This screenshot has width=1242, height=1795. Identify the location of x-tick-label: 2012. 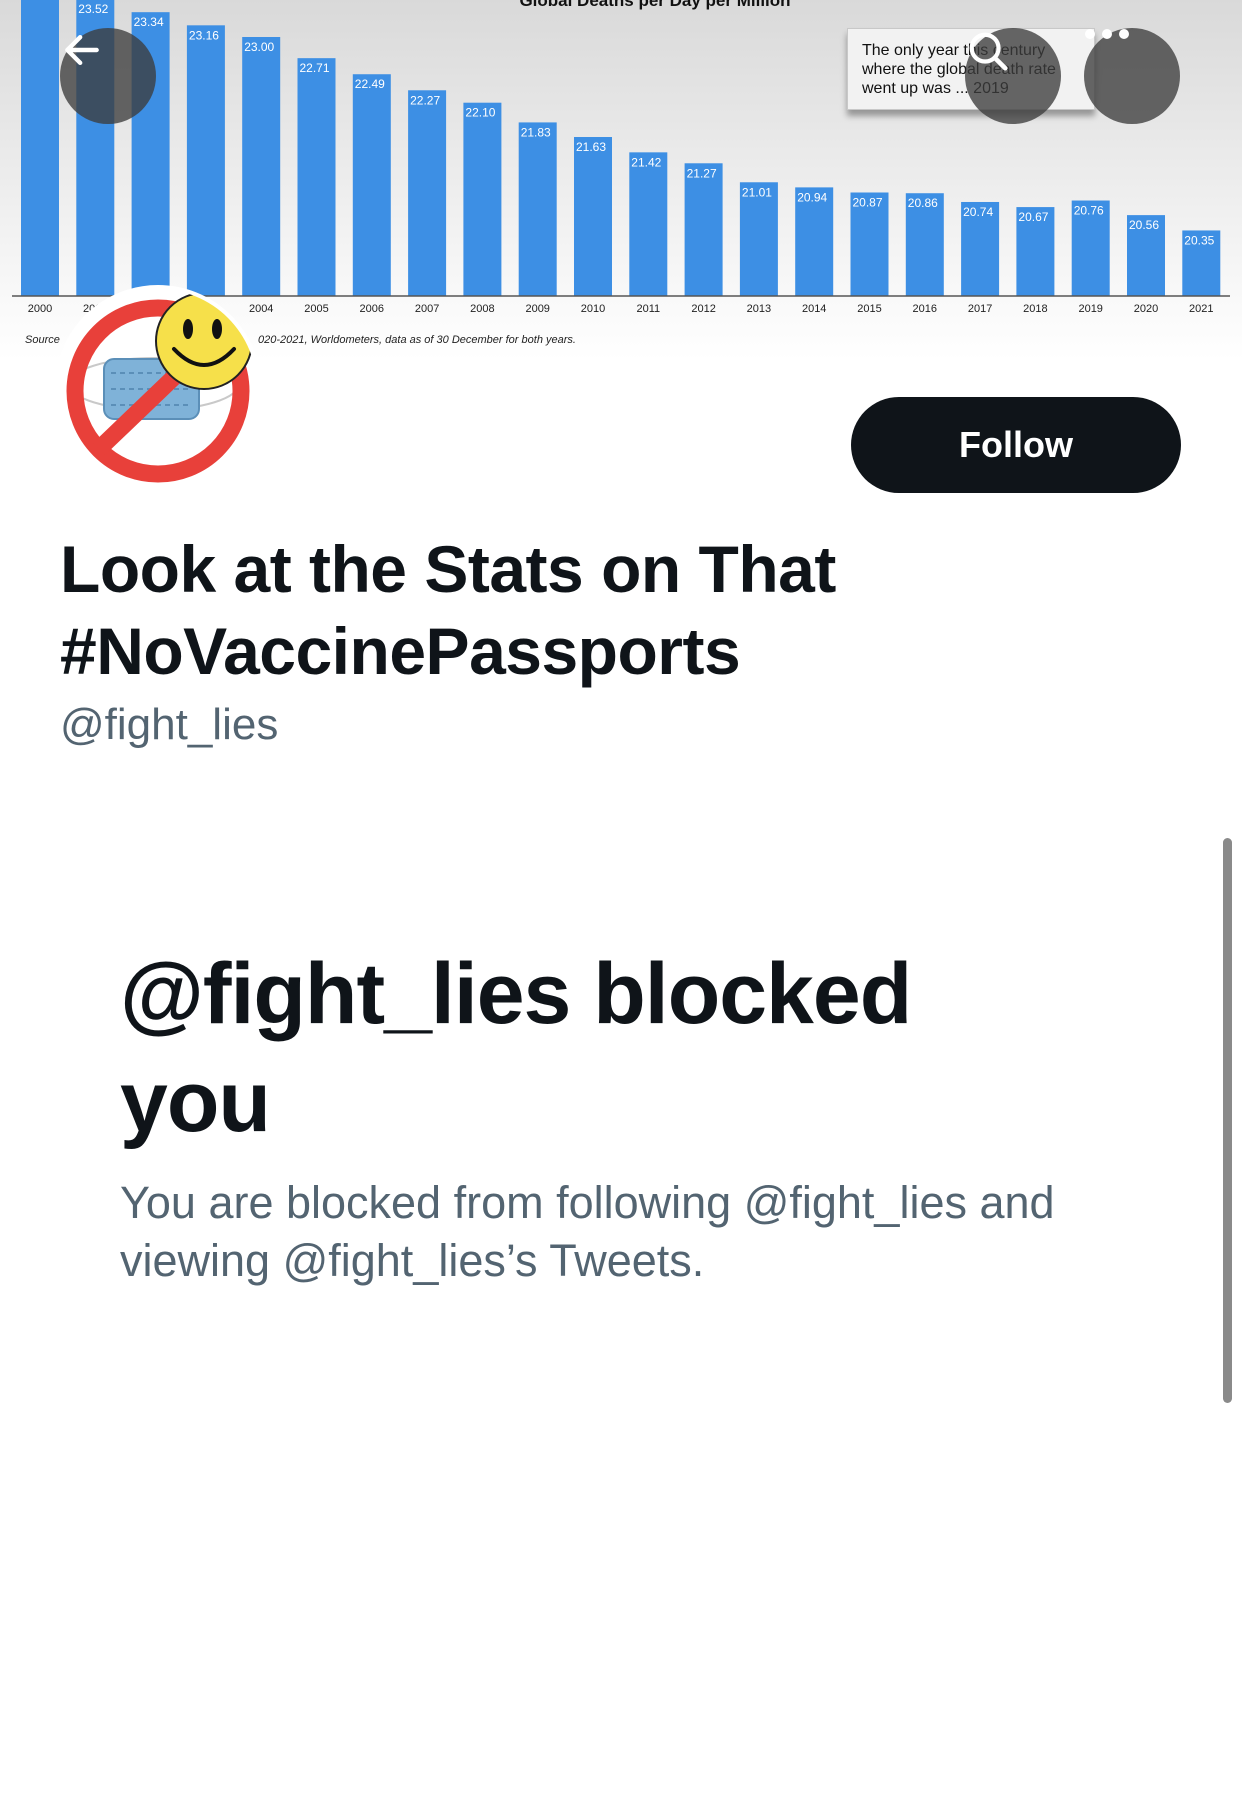
(703, 309).